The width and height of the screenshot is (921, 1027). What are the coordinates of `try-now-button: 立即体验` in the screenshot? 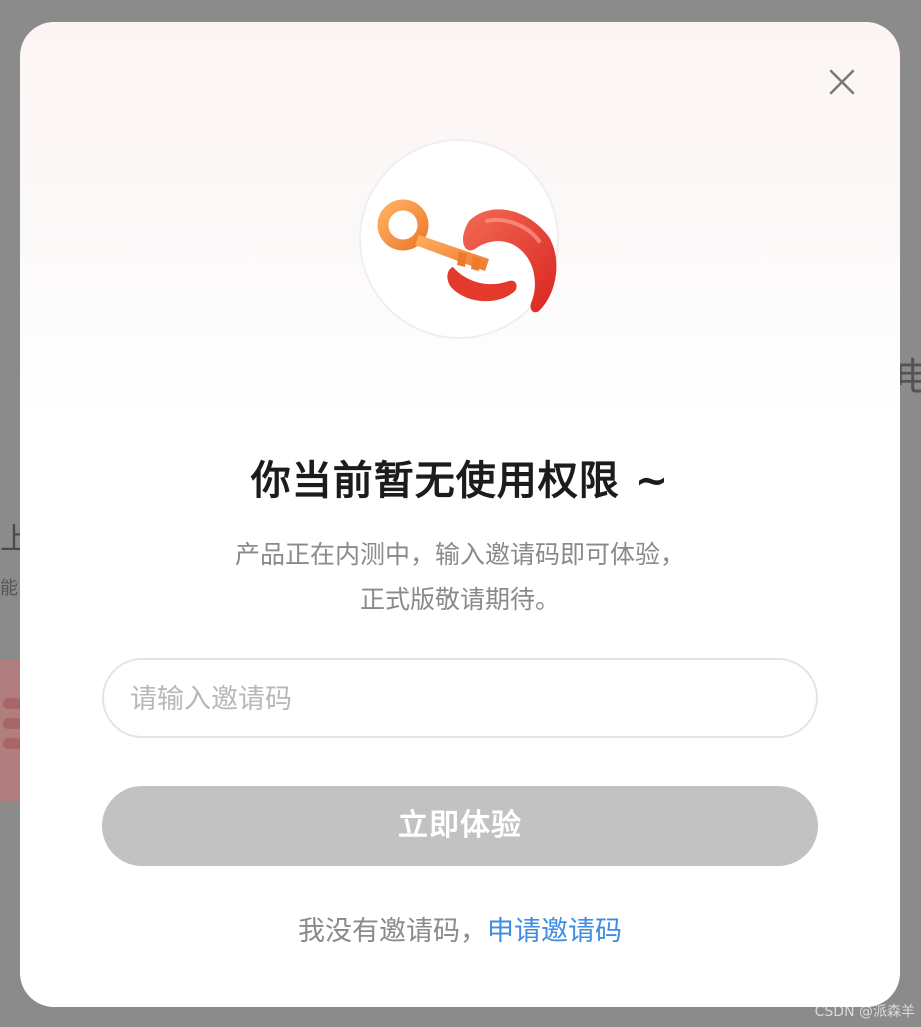 It's located at (460, 826).